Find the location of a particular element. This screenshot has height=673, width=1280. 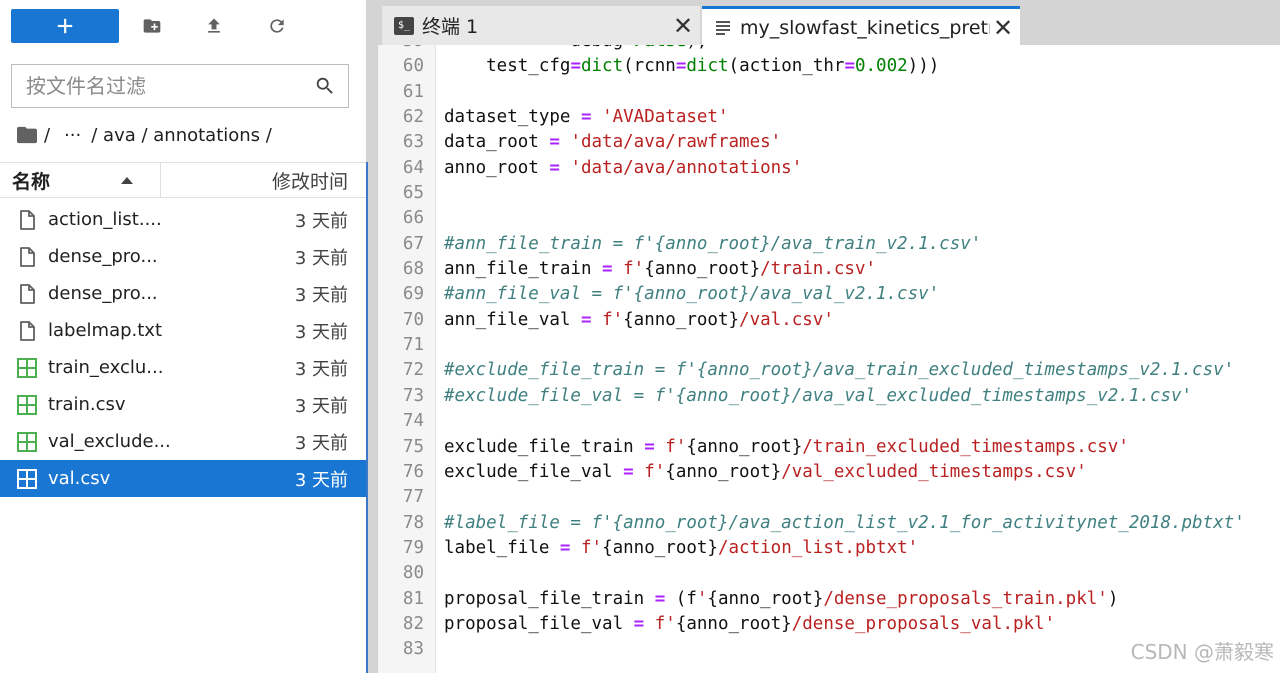

line-number: 80 is located at coordinates (413, 573).